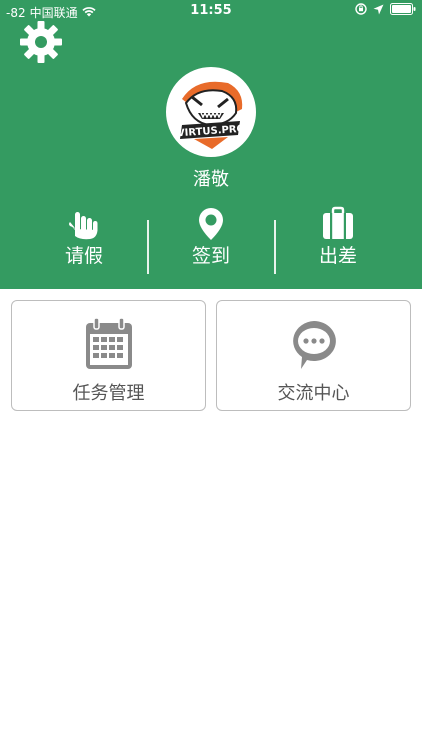 The image size is (422, 750). What do you see at coordinates (313, 393) in the screenshot?
I see `communication-center-label: 交流中心` at bounding box center [313, 393].